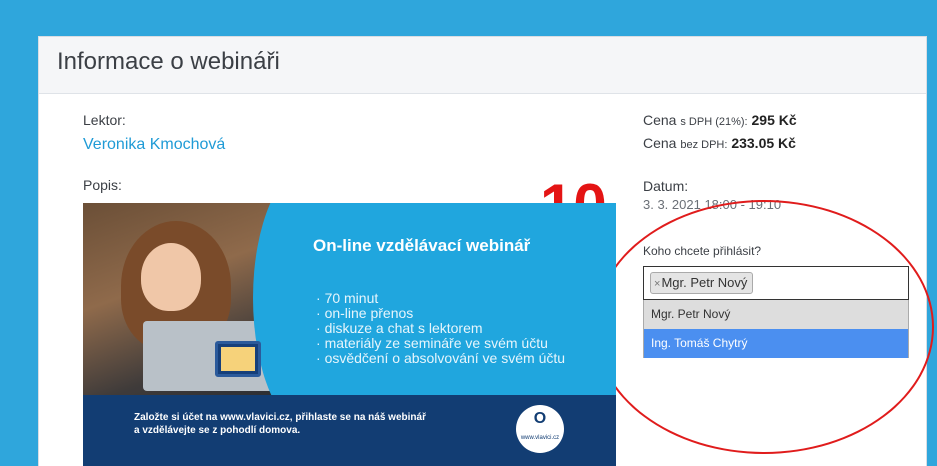 The image size is (937, 466). Describe the element at coordinates (440, 298) in the screenshot. I see `banner-bullet: 70 minut` at that location.